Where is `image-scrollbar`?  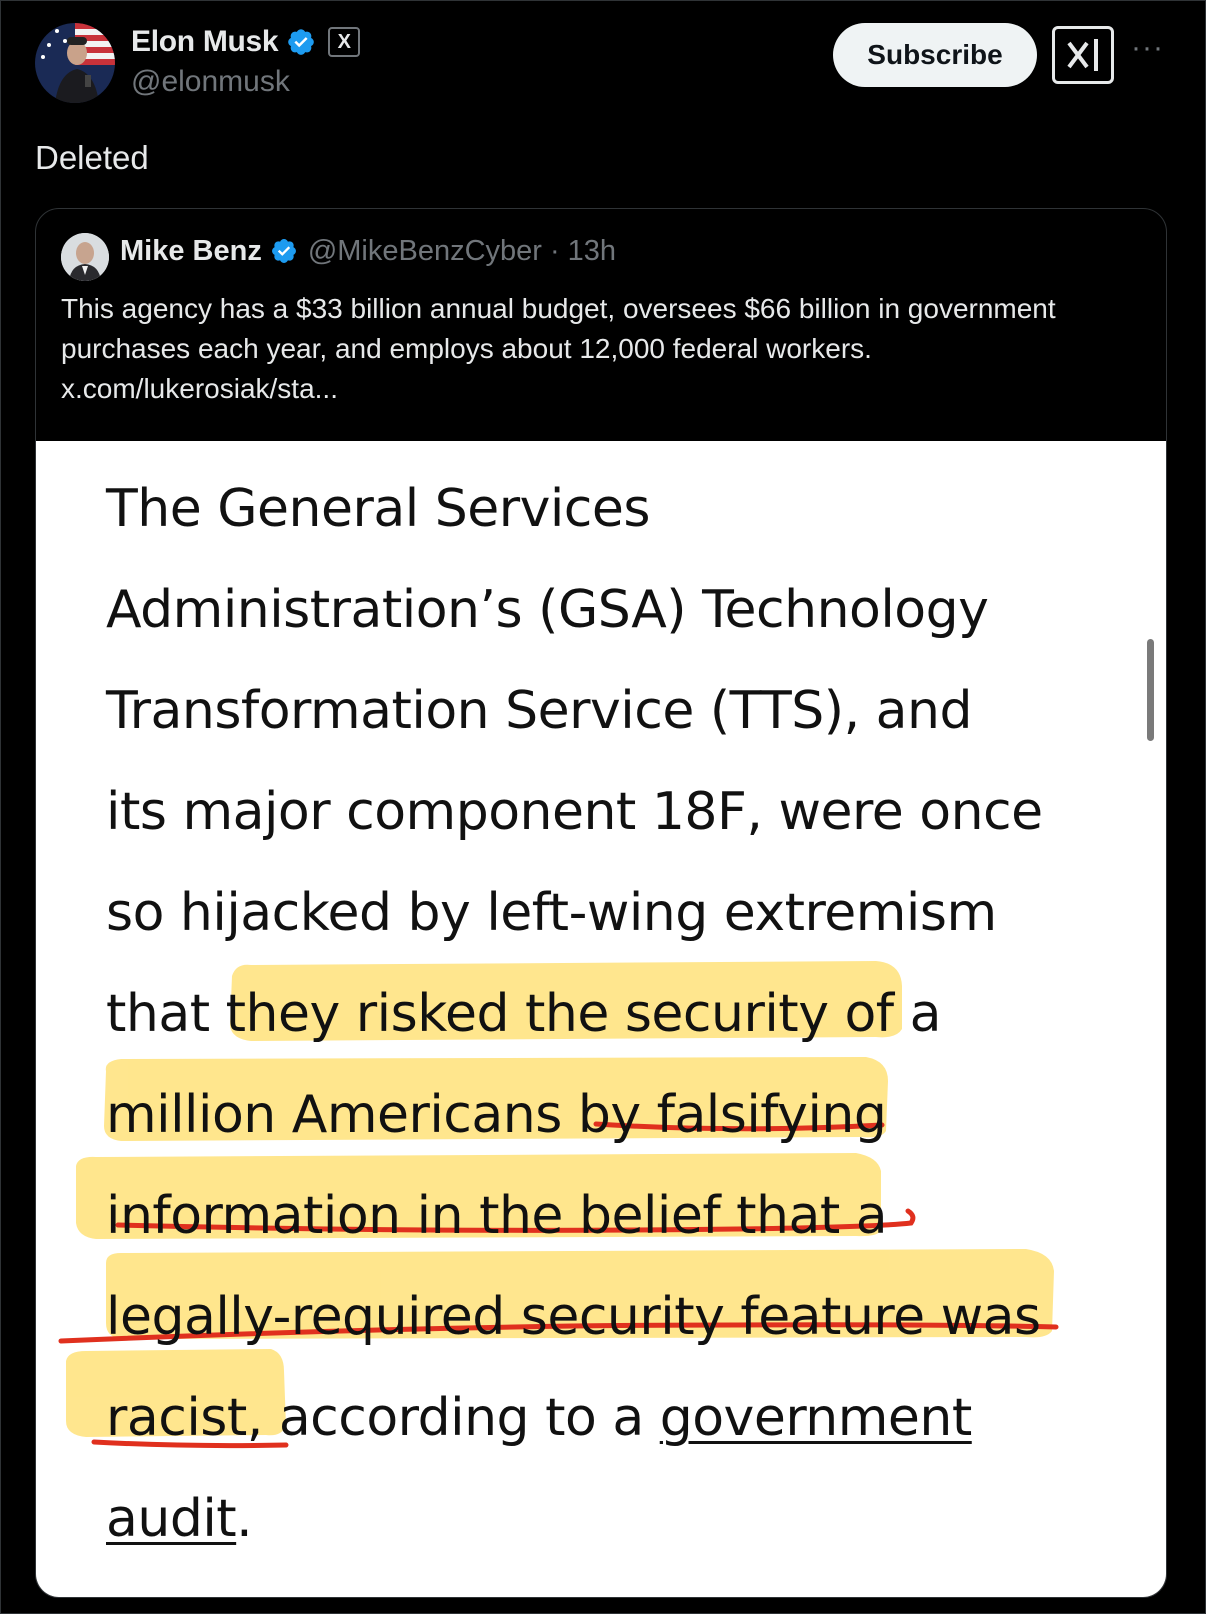
image-scrollbar is located at coordinates (1150, 690).